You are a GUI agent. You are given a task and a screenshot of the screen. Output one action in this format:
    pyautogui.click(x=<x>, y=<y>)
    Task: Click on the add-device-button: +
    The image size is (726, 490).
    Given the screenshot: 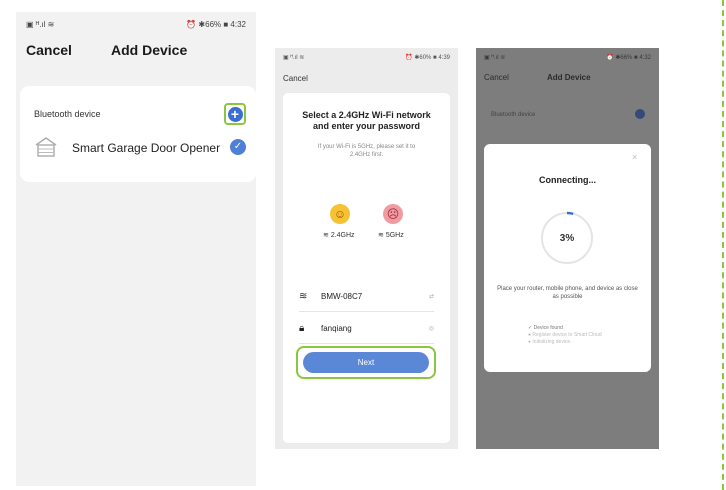 What is the action you would take?
    pyautogui.click(x=235, y=114)
    